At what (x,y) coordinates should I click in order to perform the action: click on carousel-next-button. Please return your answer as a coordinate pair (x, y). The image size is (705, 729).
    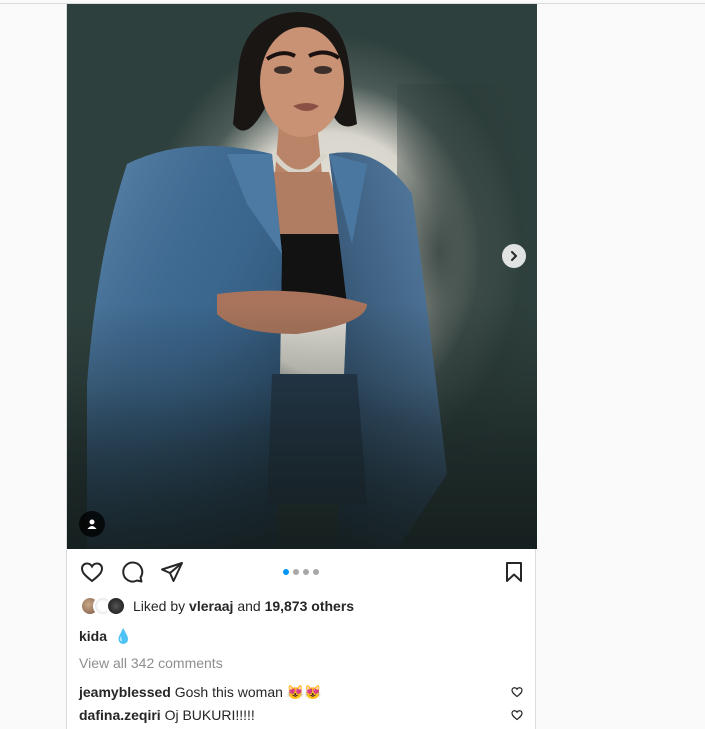
    Looking at the image, I should click on (514, 256).